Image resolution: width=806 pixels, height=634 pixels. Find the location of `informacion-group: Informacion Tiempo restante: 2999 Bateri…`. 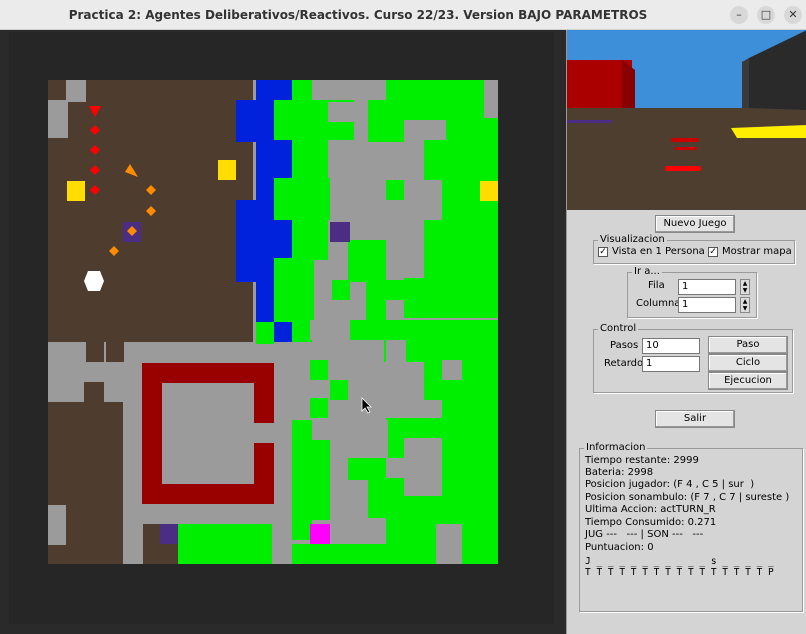

informacion-group: Informacion Tiempo restante: 2999 Bateri… is located at coordinates (691, 527).